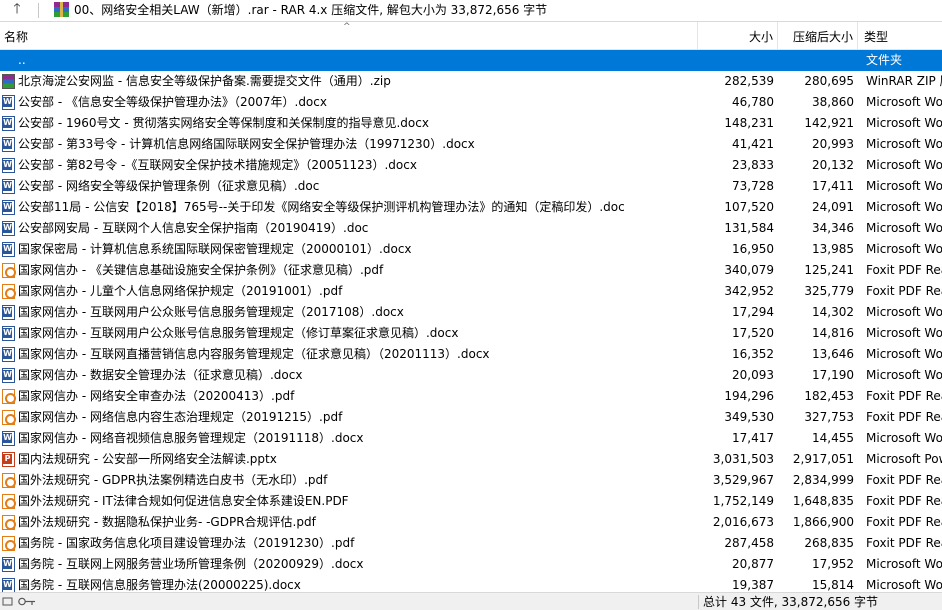 Image resolution: width=942 pixels, height=610 pixels. What do you see at coordinates (743, 522) in the screenshot?
I see `file-size: 2,016,673` at bounding box center [743, 522].